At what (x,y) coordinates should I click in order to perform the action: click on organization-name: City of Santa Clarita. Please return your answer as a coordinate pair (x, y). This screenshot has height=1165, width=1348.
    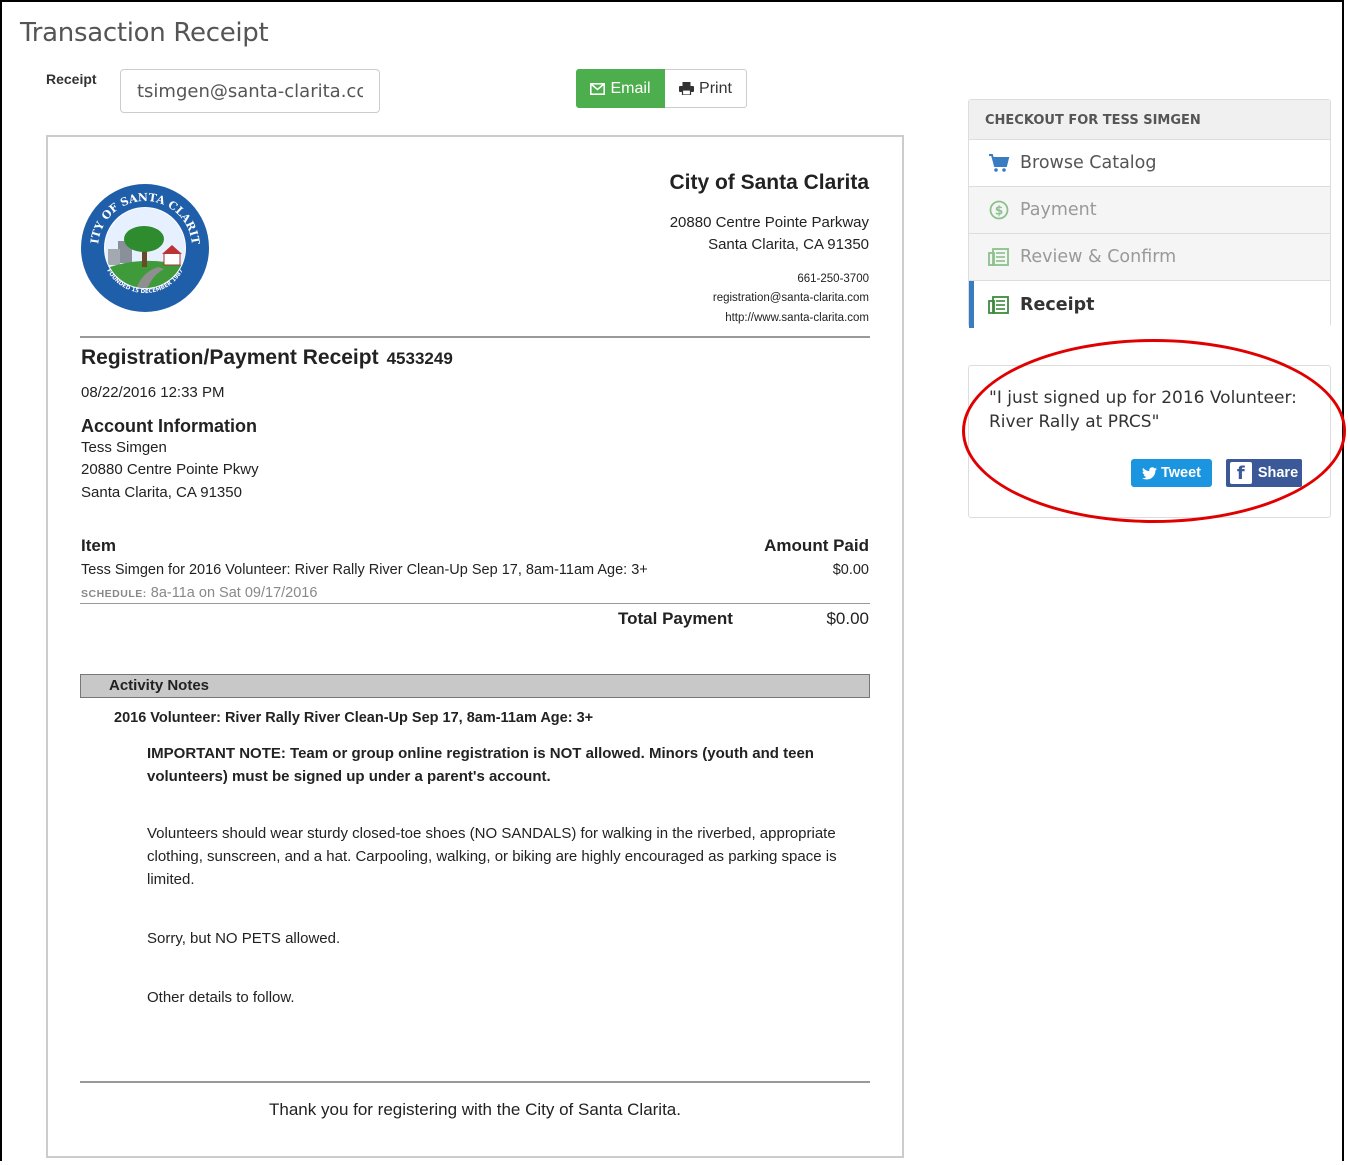
    Looking at the image, I should click on (769, 182).